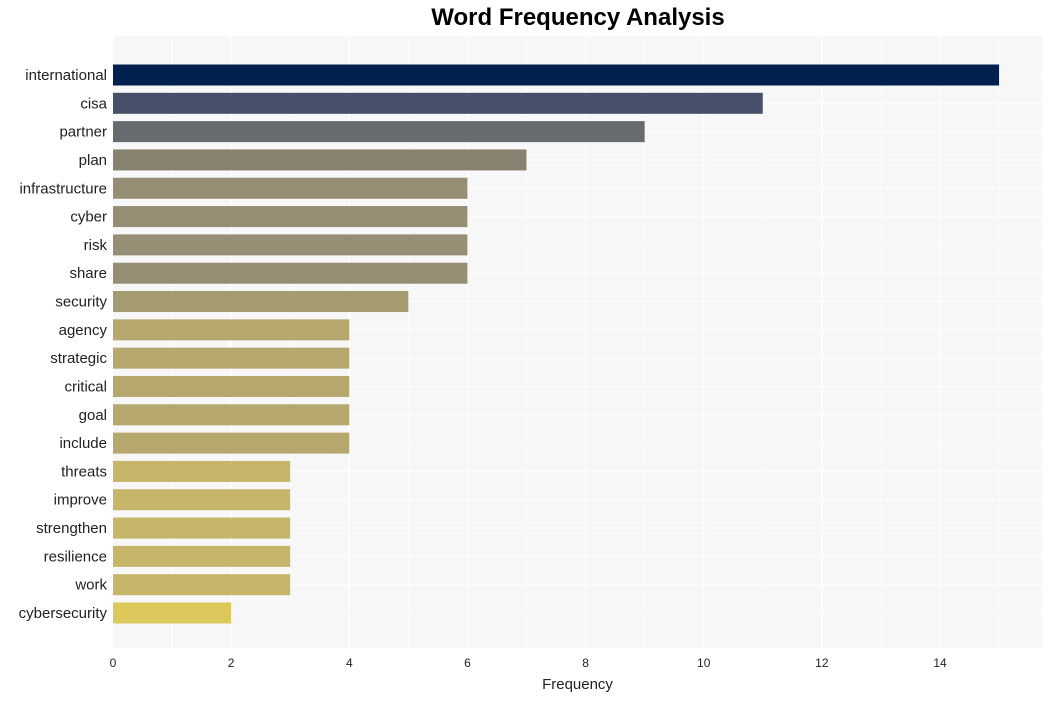  I want to click on bar-plan, so click(320, 160).